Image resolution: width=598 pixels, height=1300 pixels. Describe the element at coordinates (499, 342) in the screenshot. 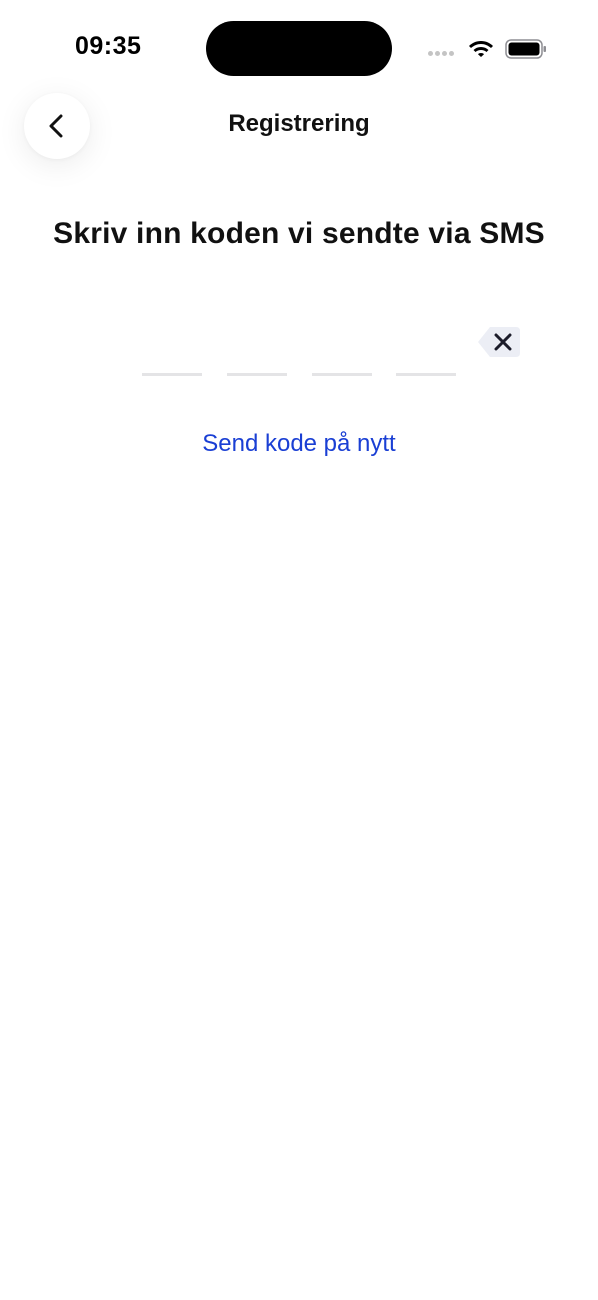

I see `backspace-icon` at that location.